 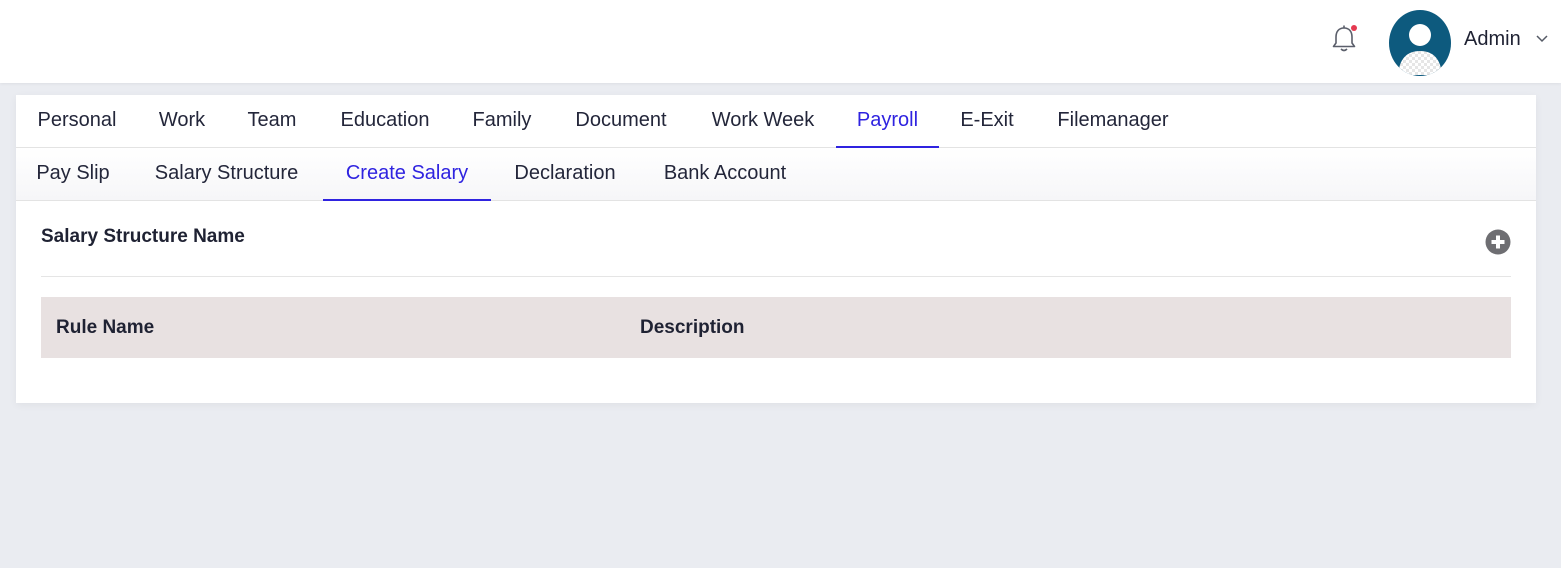 What do you see at coordinates (1498, 242) in the screenshot?
I see `plus-circle-icon` at bounding box center [1498, 242].